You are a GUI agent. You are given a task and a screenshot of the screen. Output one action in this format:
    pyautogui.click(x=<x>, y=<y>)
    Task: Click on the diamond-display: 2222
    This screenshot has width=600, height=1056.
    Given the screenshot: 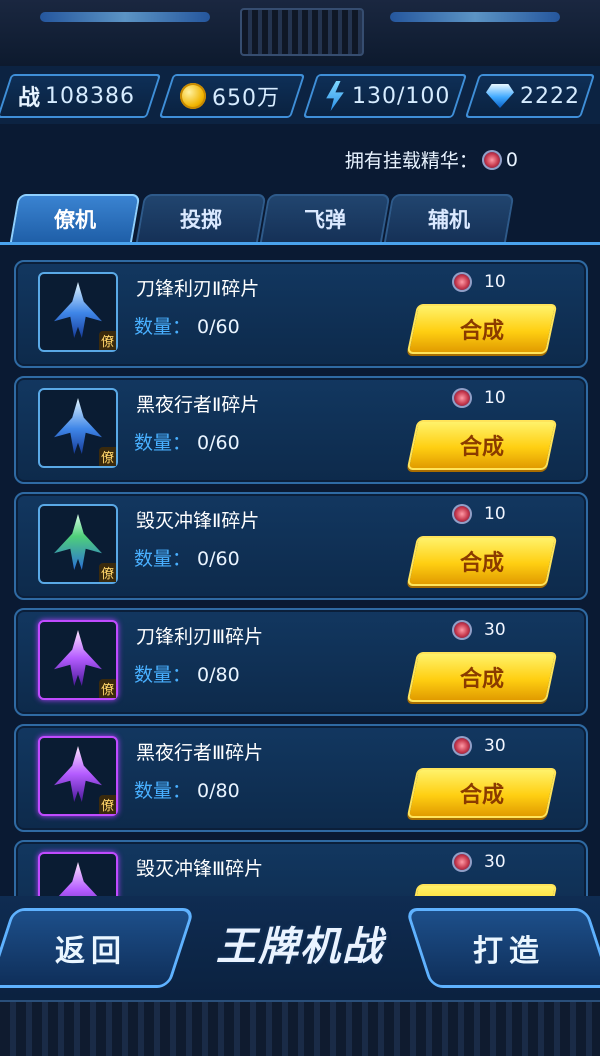 What is the action you would take?
    pyautogui.click(x=530, y=96)
    